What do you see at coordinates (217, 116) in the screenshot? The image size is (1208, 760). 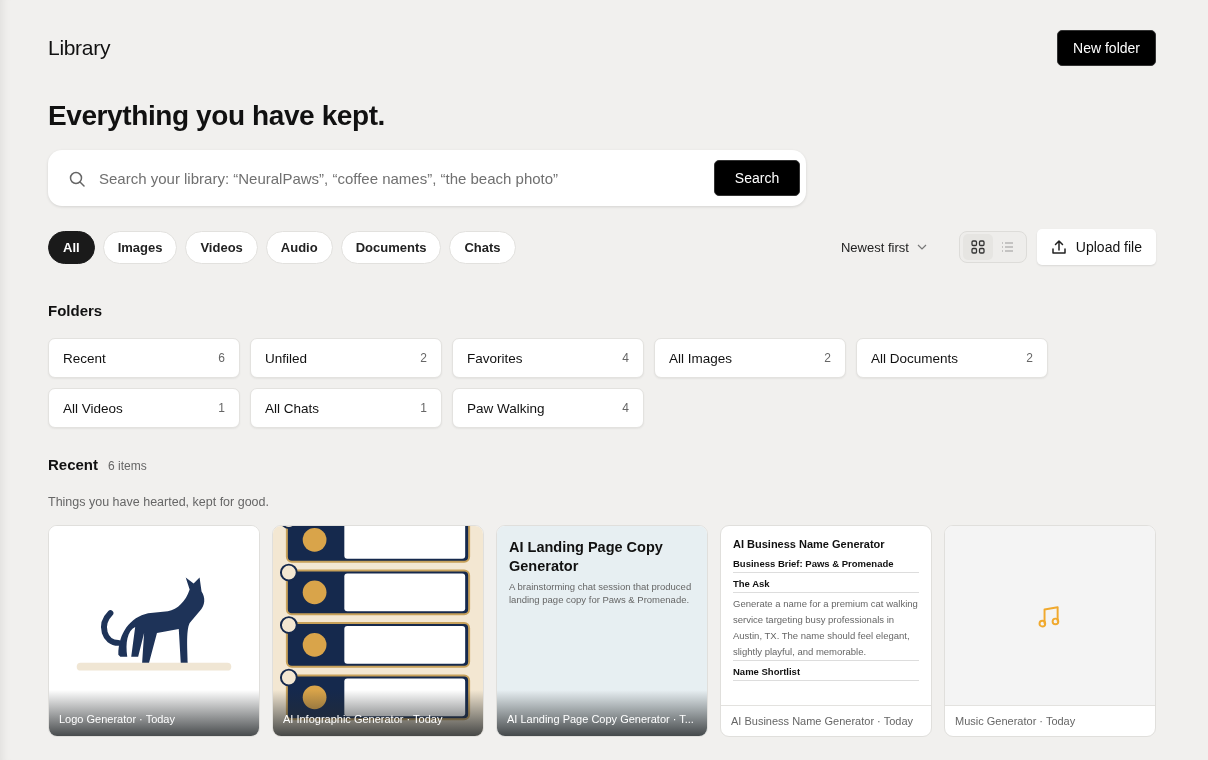 I see `headline: Everything you have kept.` at bounding box center [217, 116].